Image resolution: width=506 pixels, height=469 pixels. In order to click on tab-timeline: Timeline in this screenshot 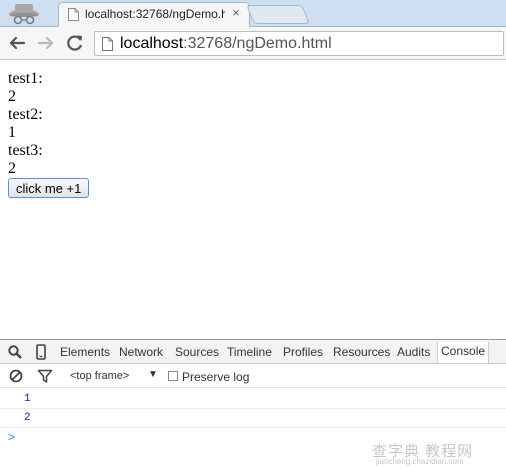, I will do `click(249, 352)`.